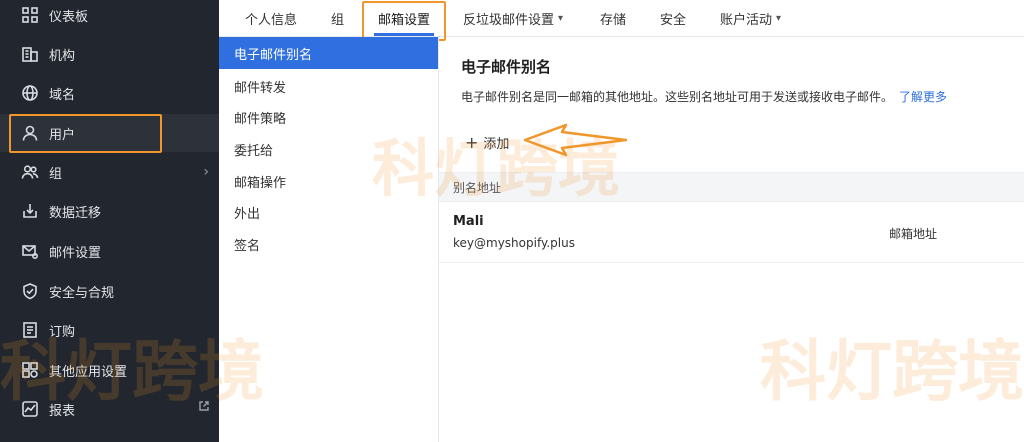 Image resolution: width=1024 pixels, height=442 pixels. What do you see at coordinates (69, 17) in the screenshot?
I see `sidebar-item-label: 仪表板` at bounding box center [69, 17].